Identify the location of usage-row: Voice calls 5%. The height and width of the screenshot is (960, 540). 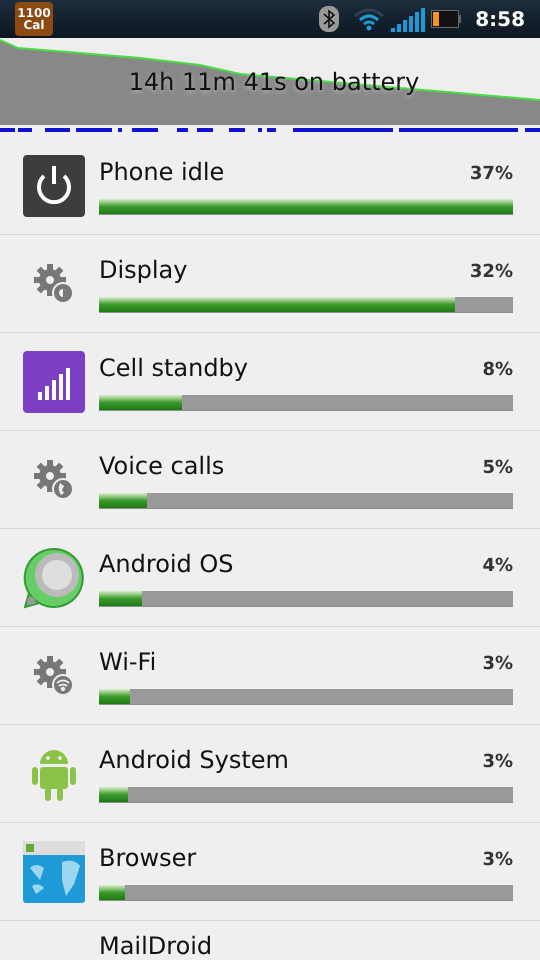
(270, 480).